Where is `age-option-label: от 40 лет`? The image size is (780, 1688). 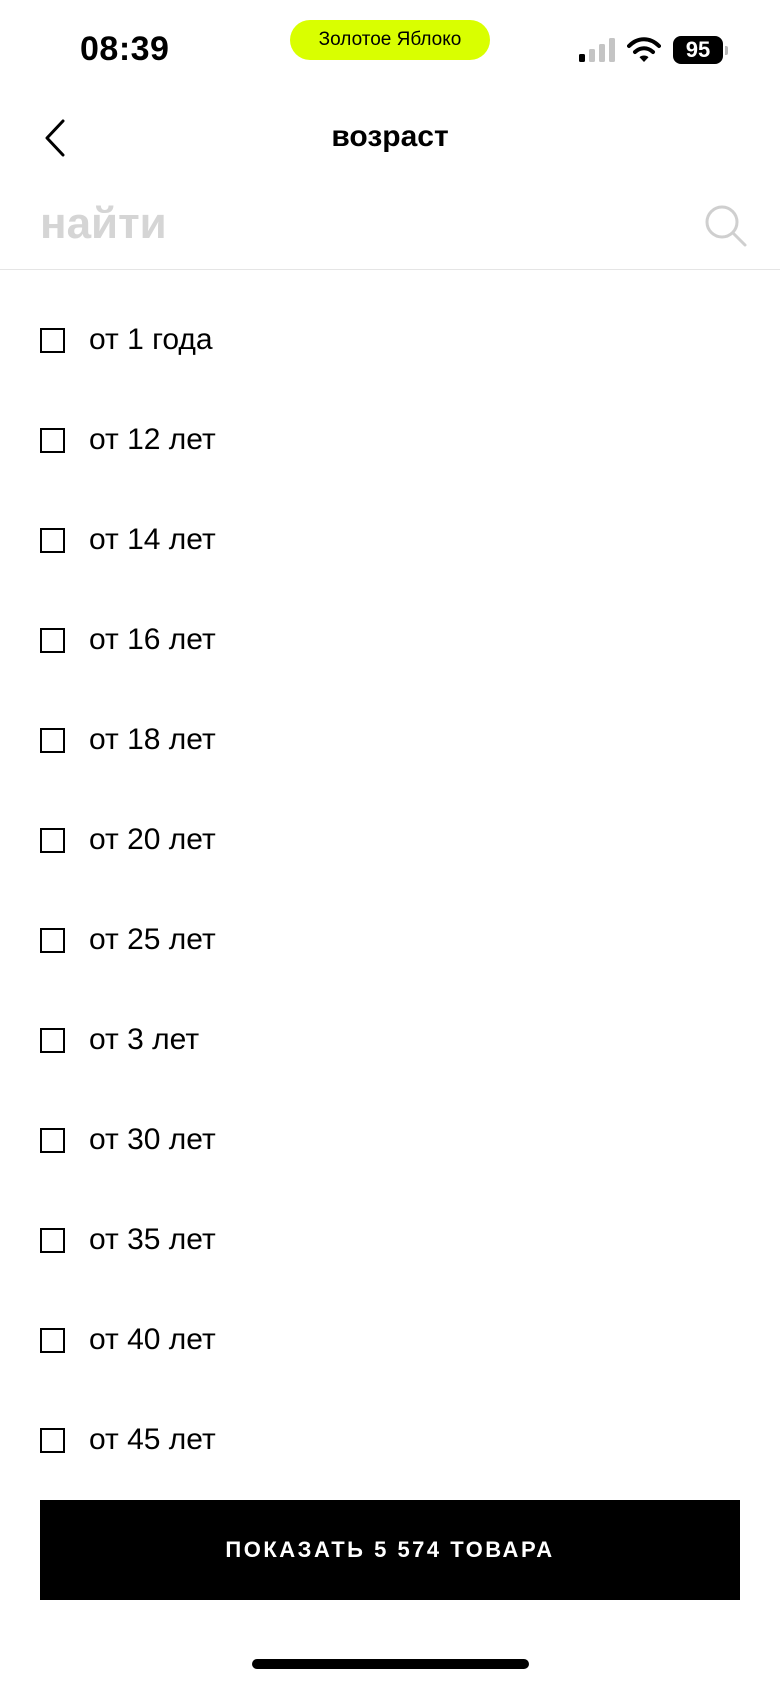 age-option-label: от 40 лет is located at coordinates (152, 1339).